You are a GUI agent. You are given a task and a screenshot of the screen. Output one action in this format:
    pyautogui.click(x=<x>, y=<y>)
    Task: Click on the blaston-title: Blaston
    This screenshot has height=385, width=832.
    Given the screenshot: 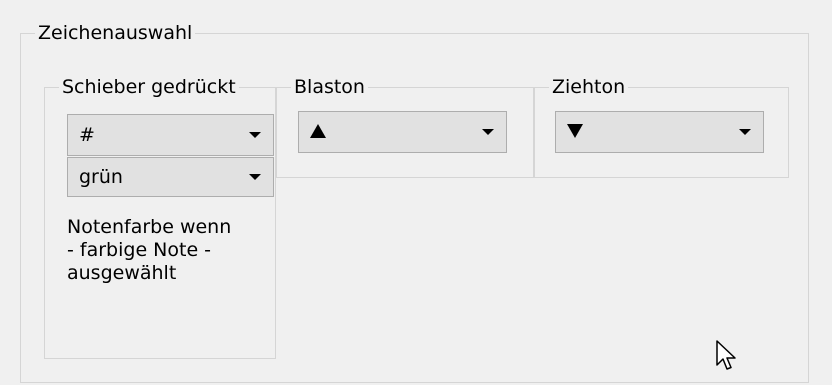 What is the action you would take?
    pyautogui.click(x=329, y=87)
    